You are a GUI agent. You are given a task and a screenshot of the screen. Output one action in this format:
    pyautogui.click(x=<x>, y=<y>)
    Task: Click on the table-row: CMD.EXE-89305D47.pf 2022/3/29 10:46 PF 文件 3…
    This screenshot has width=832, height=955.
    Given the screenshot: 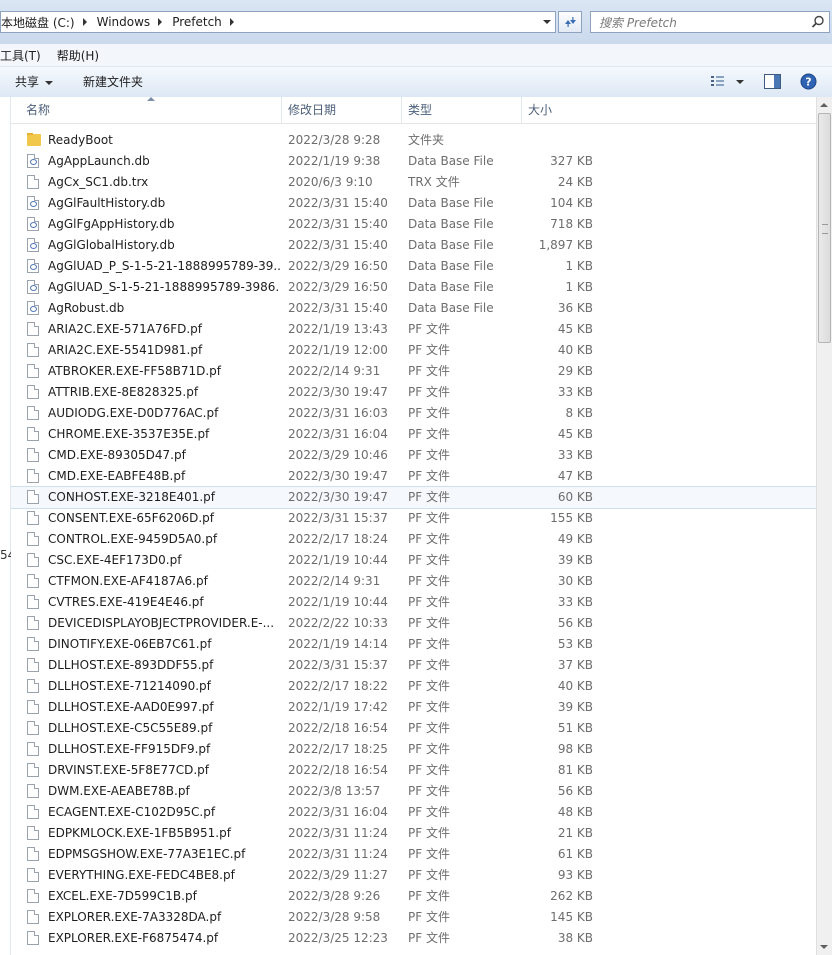 What is the action you would take?
    pyautogui.click(x=413, y=455)
    